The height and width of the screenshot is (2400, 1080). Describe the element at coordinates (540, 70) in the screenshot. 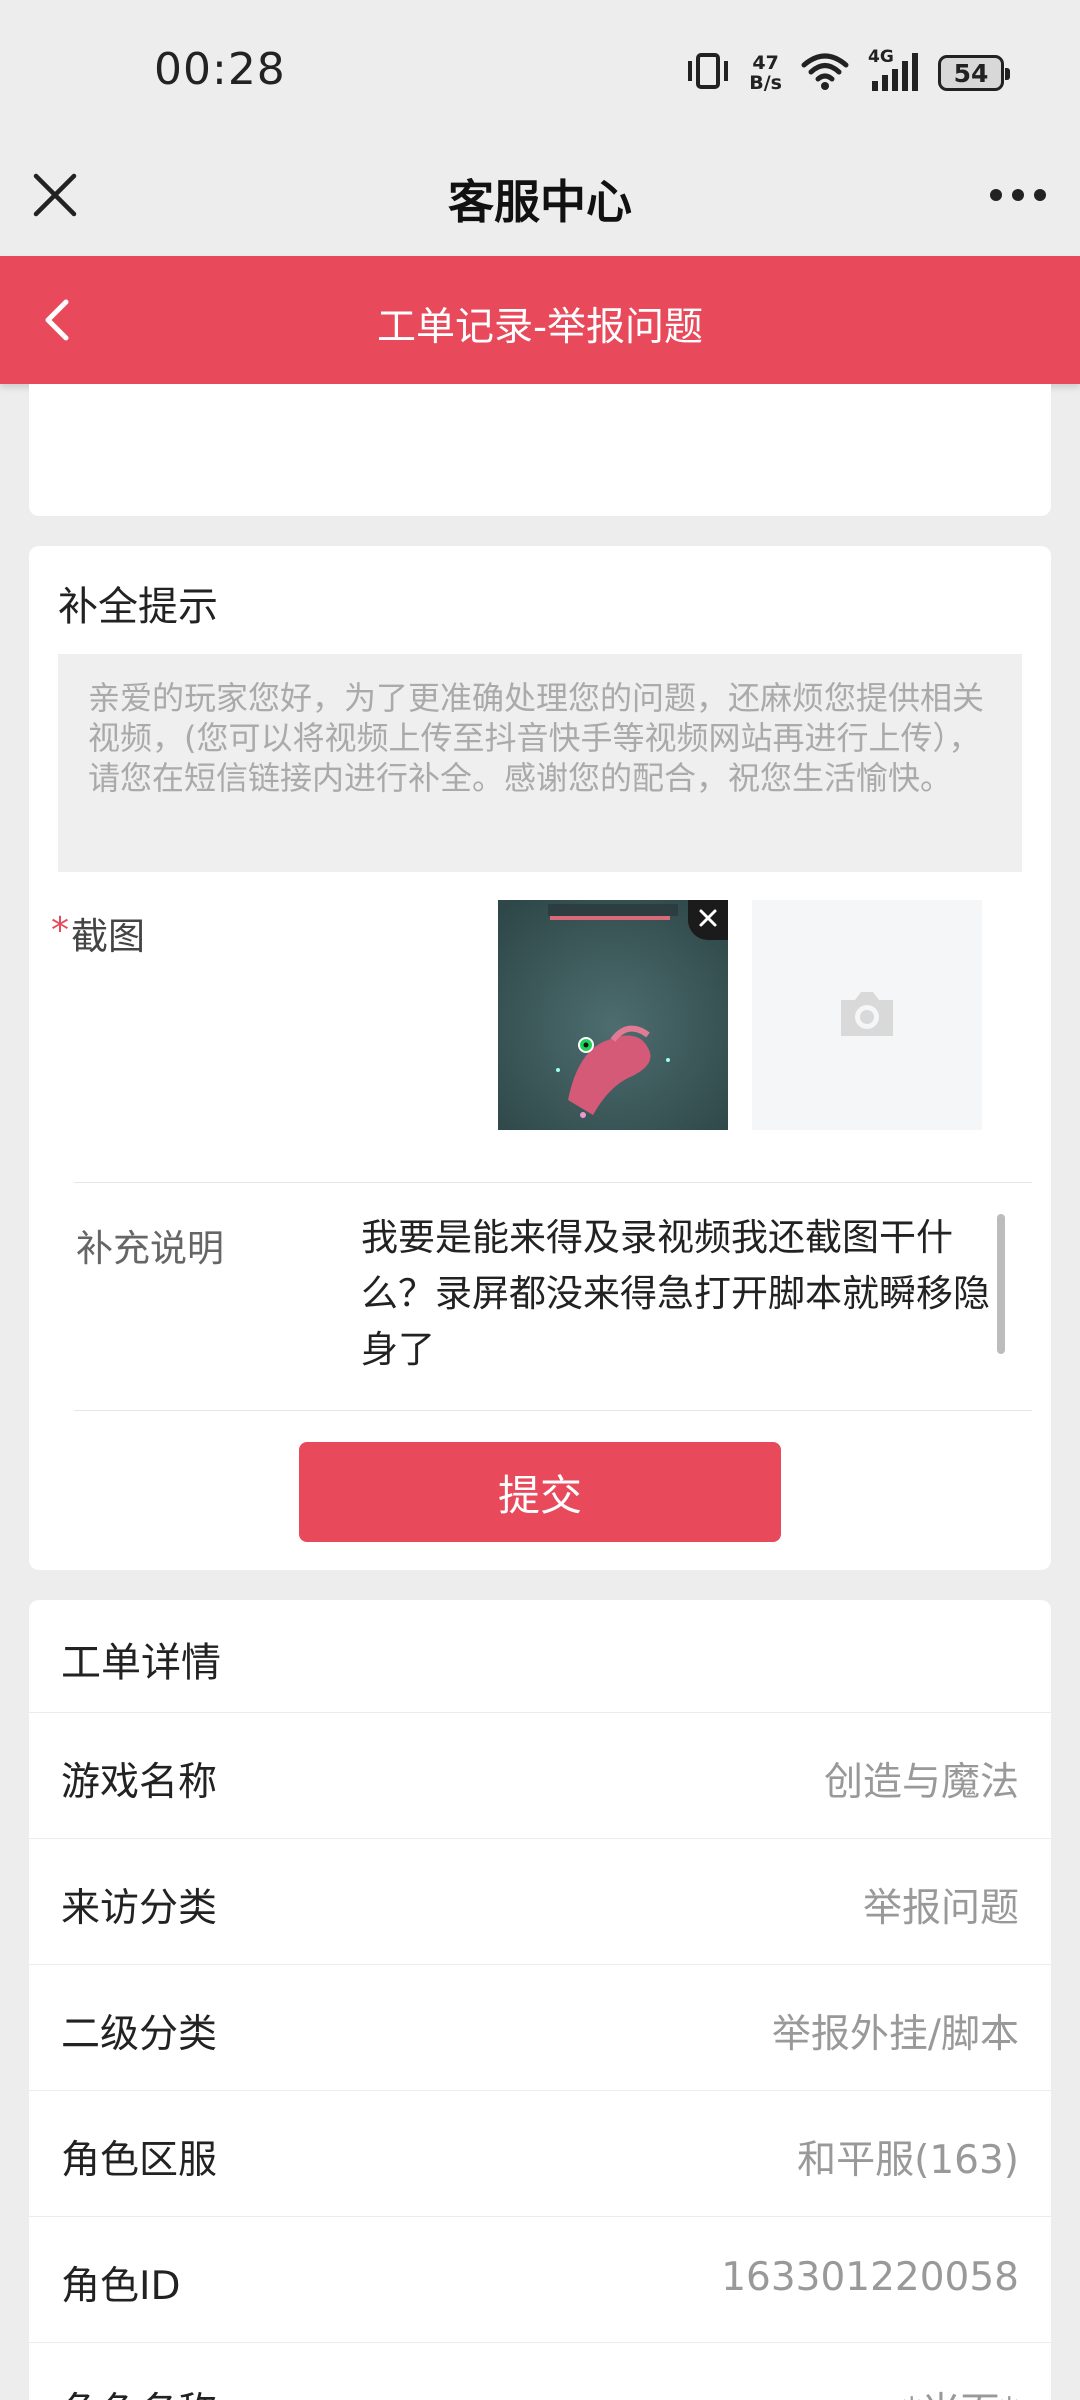

I see `status-bar: 00:28 47 B/s 4G 54` at that location.